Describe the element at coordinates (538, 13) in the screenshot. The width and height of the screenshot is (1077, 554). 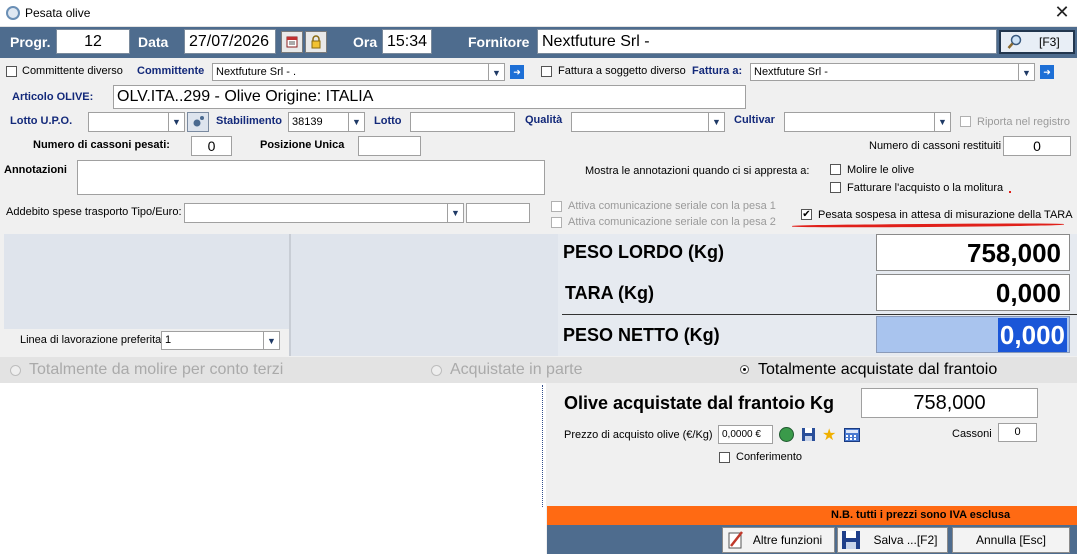
I see `title-bar` at that location.